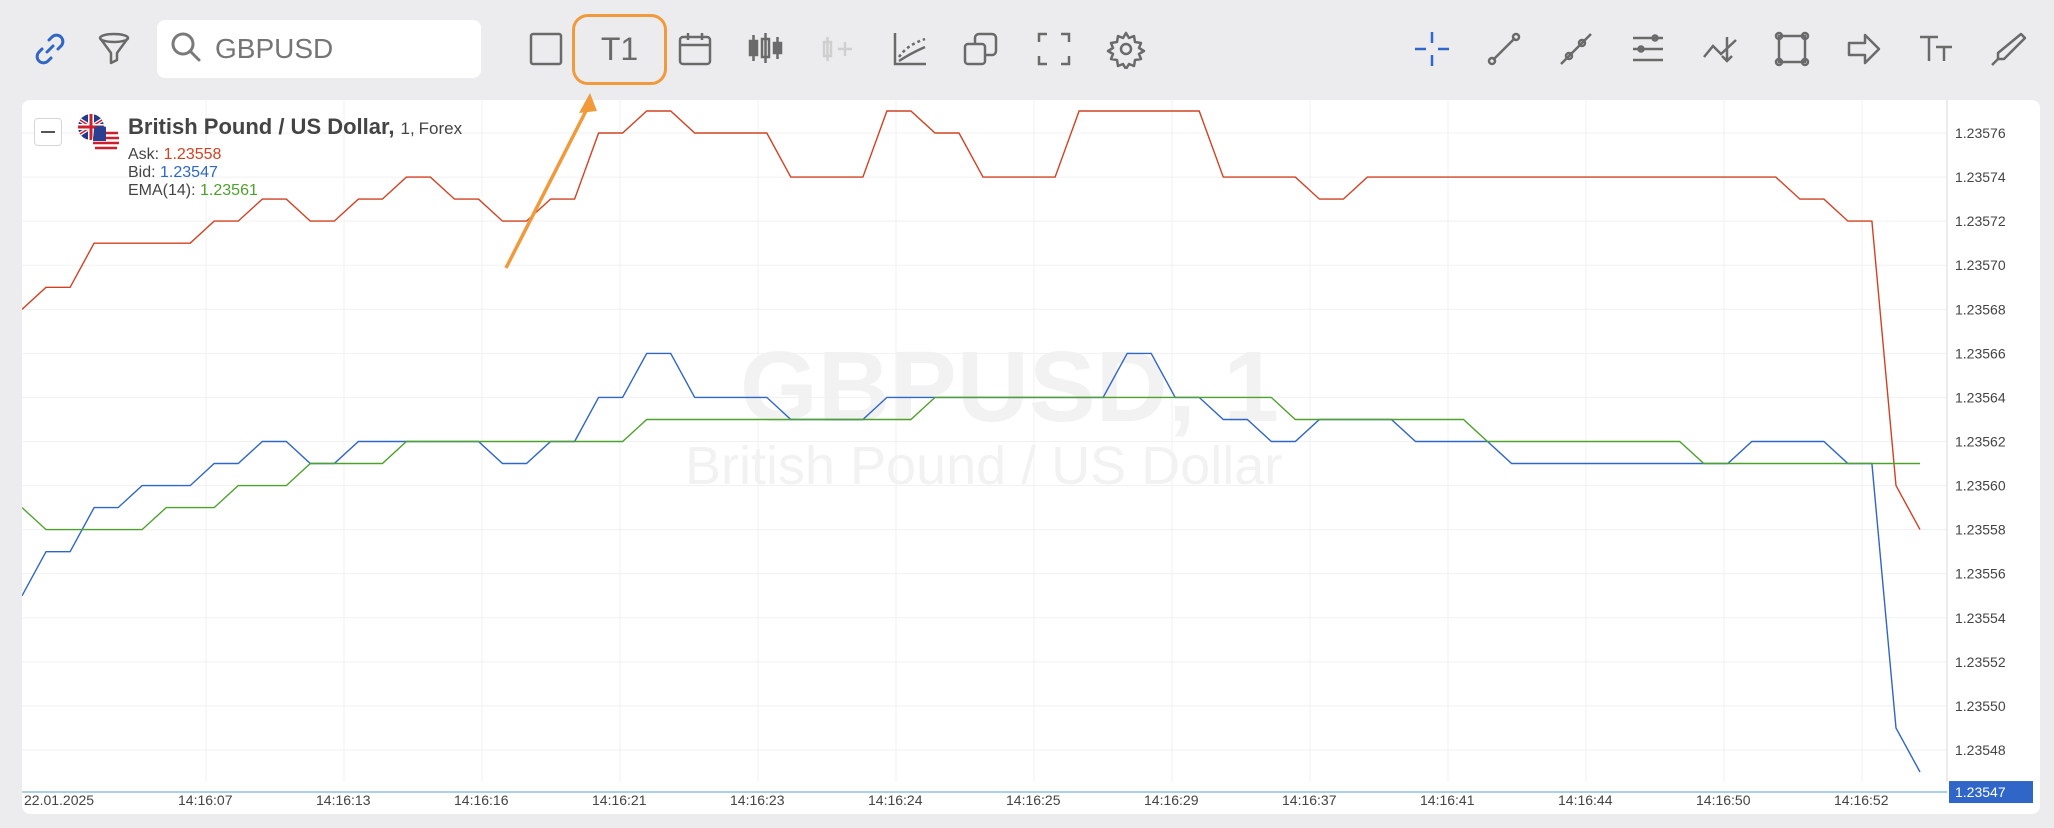  What do you see at coordinates (588, 103) in the screenshot?
I see `annotation-arrow-head` at bounding box center [588, 103].